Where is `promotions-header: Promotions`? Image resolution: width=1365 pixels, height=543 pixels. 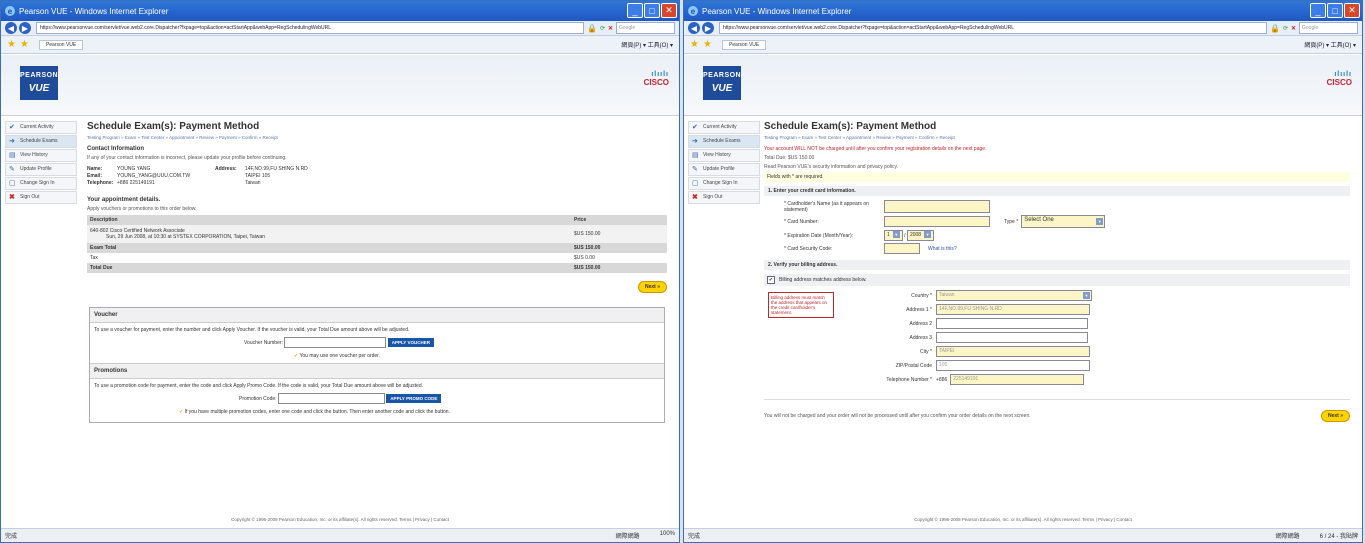 promotions-header: Promotions is located at coordinates (377, 371).